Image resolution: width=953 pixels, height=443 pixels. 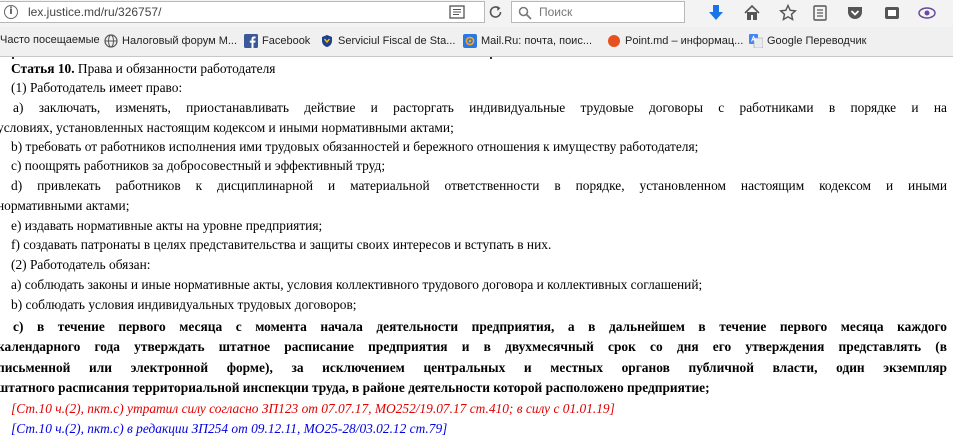 What do you see at coordinates (242, 12) in the screenshot?
I see `address-bar: i lex.justice.md/ru/326757/` at bounding box center [242, 12].